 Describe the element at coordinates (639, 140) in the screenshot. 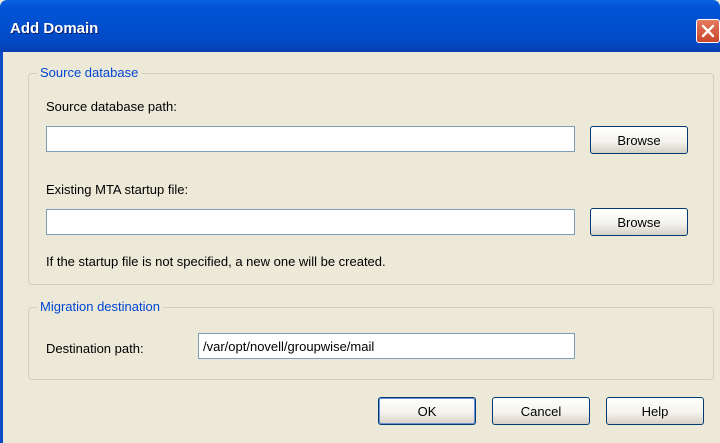

I see `browse-database-button: Browse` at that location.